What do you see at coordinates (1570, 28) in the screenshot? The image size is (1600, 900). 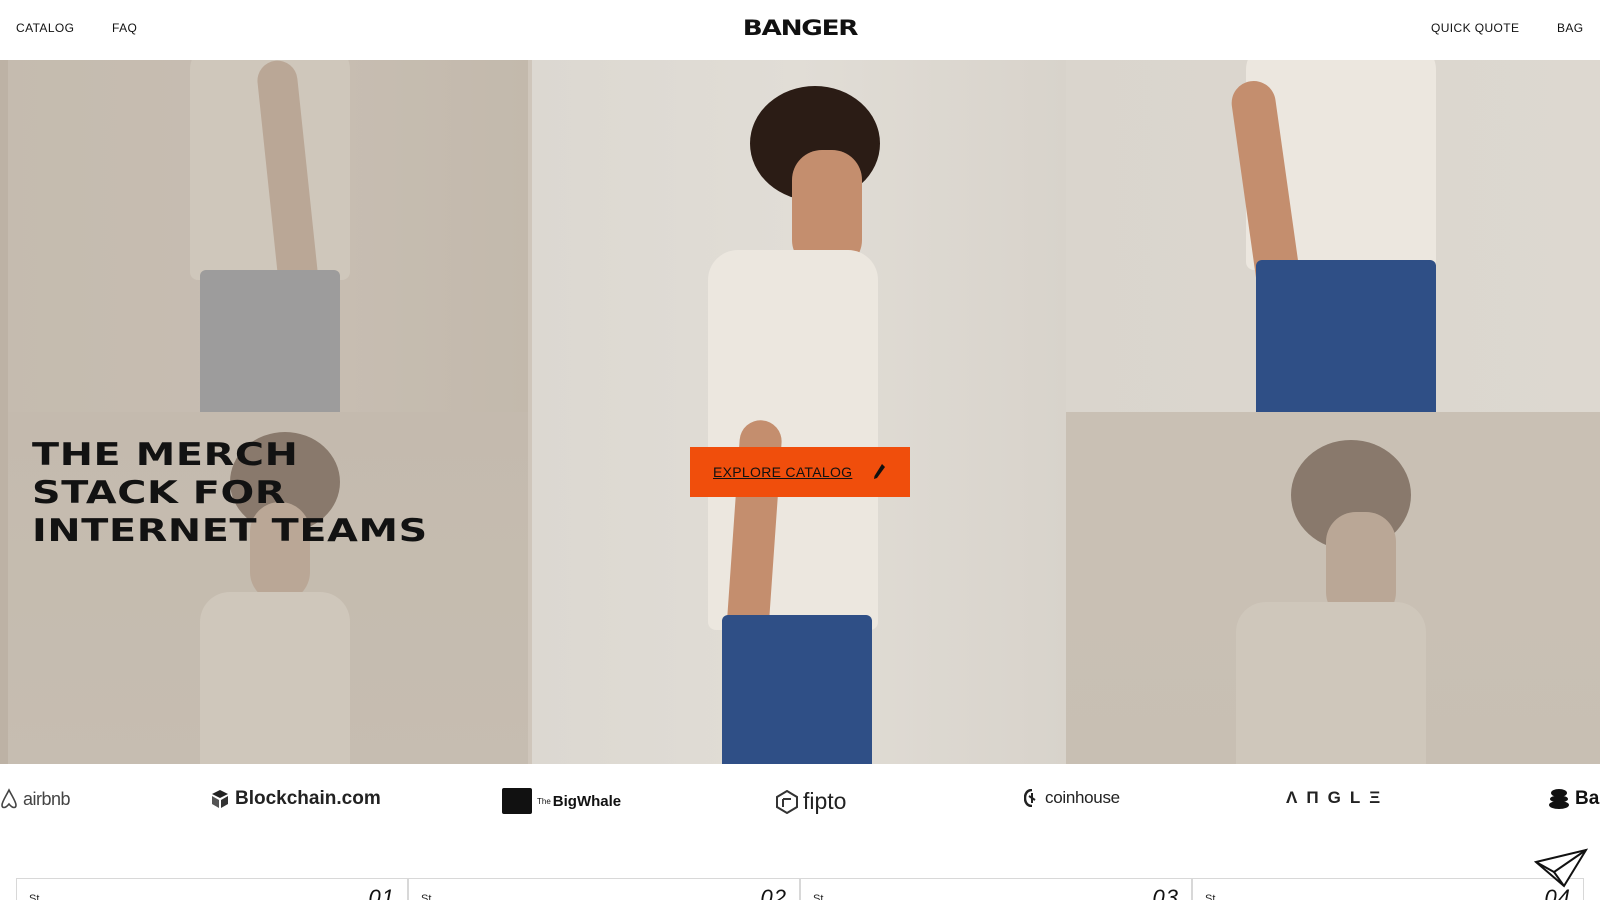 I see `nav-bag-link: BAG` at bounding box center [1570, 28].